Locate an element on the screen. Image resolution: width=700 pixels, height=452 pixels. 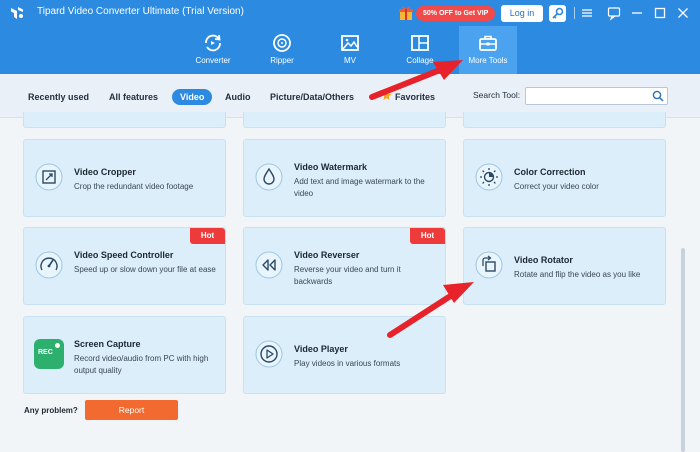
tab-video: Video is located at coordinates (192, 97).